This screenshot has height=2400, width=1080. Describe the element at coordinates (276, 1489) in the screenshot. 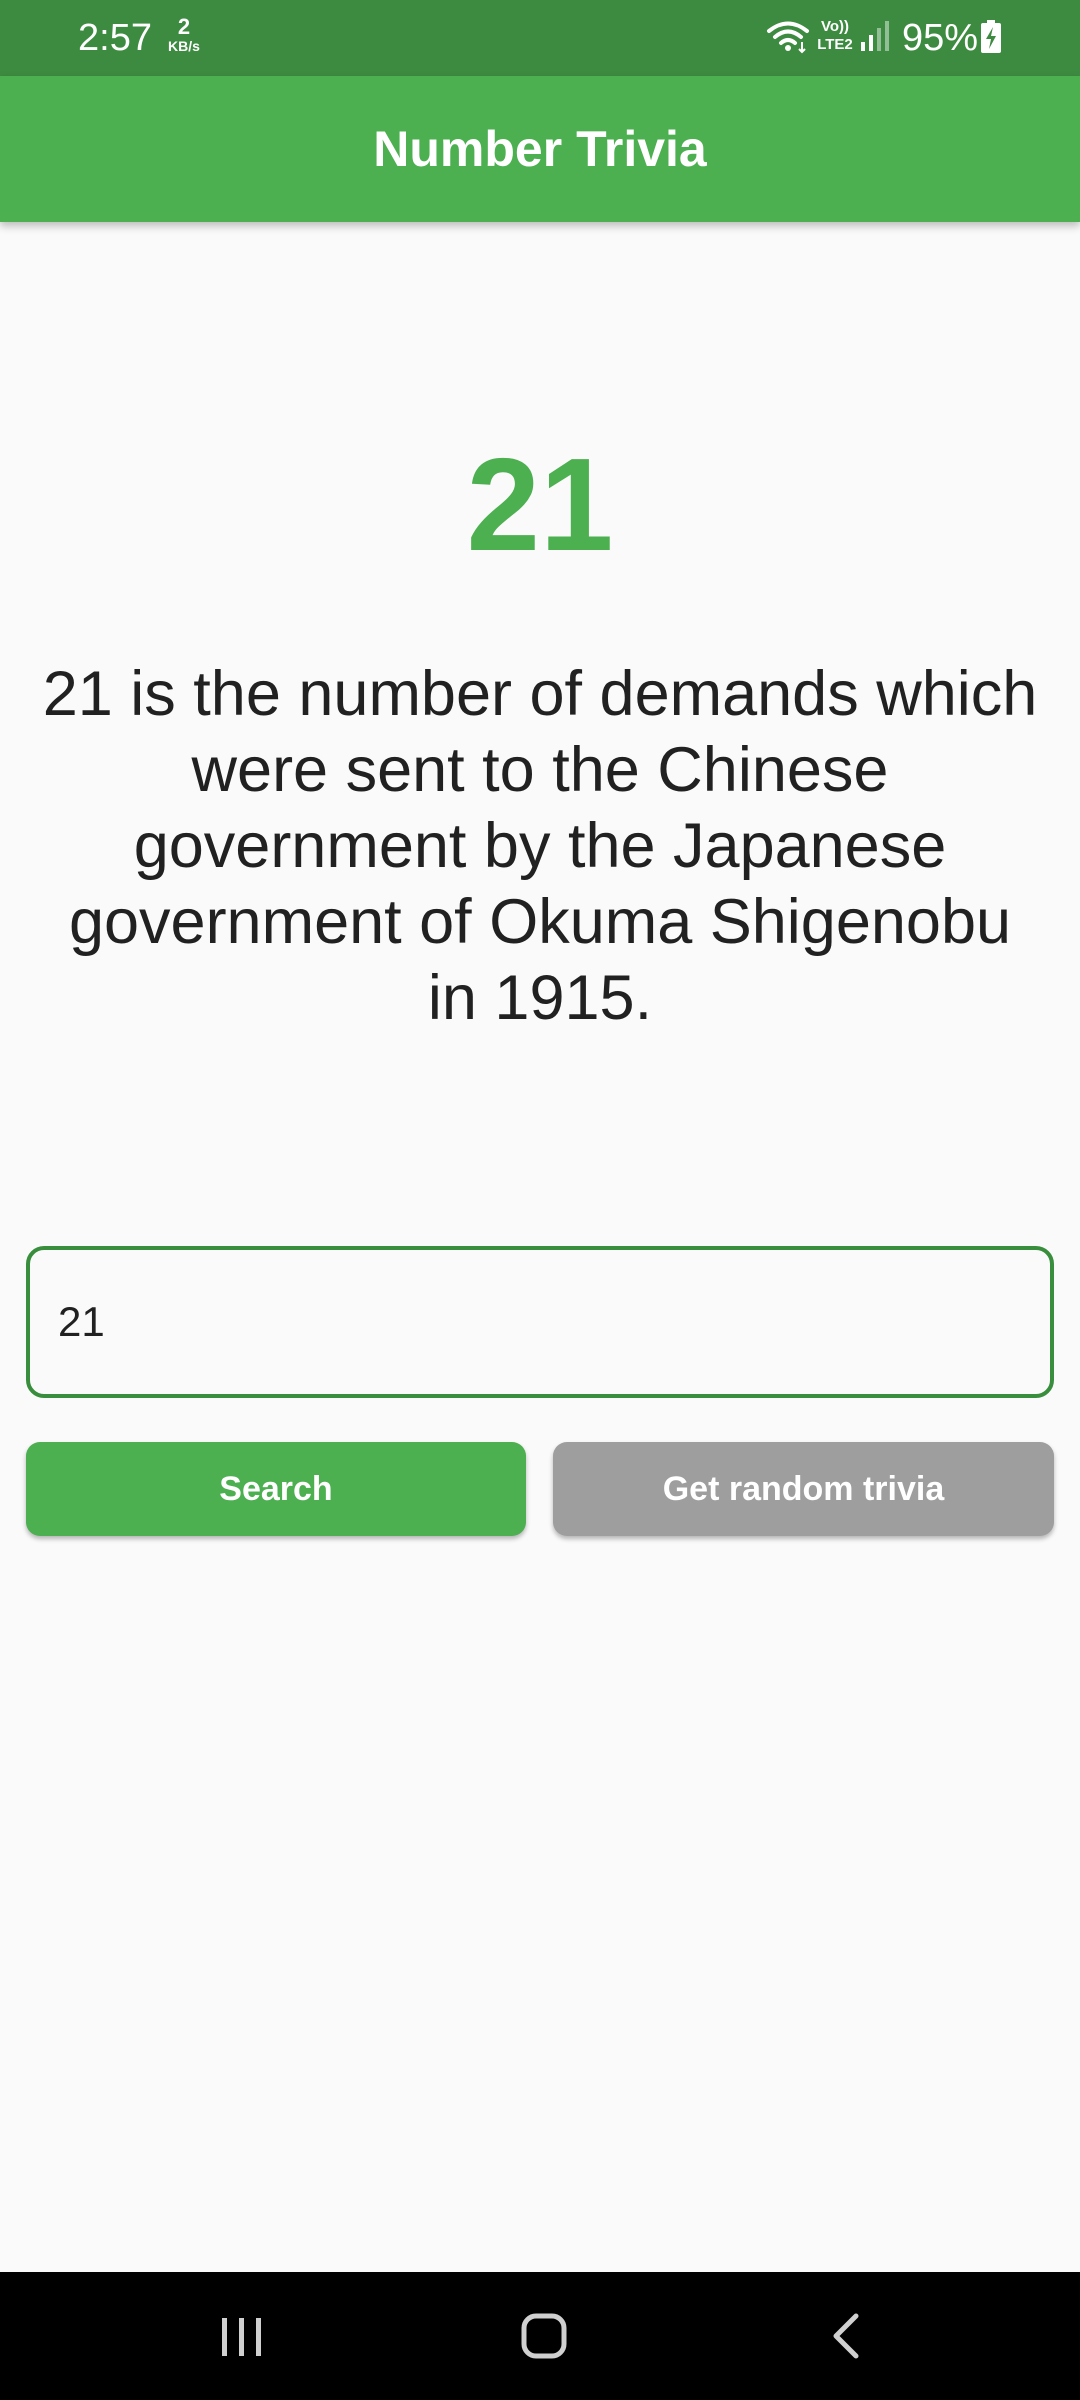

I see `search-button: Search` at that location.